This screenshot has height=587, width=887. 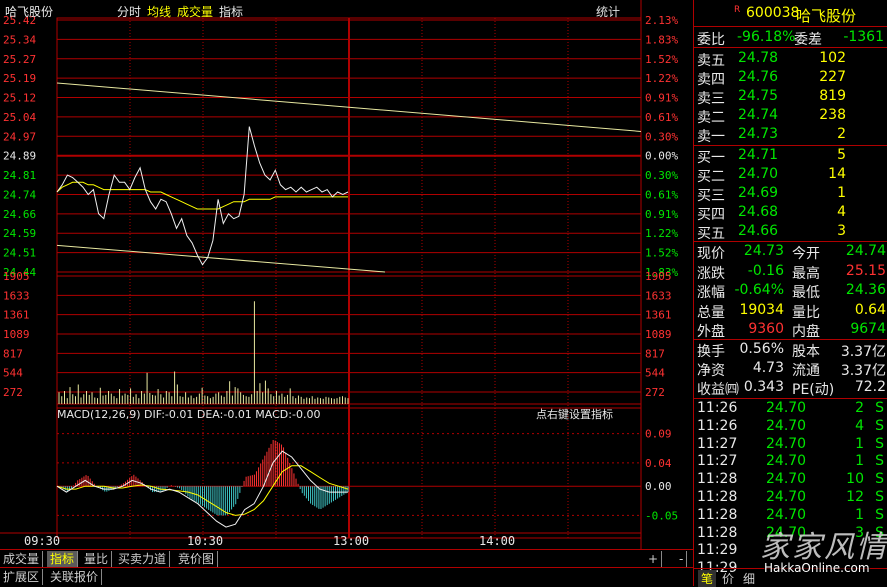 What do you see at coordinates (711, 196) in the screenshot?
I see `buy-label: 买三` at bounding box center [711, 196].